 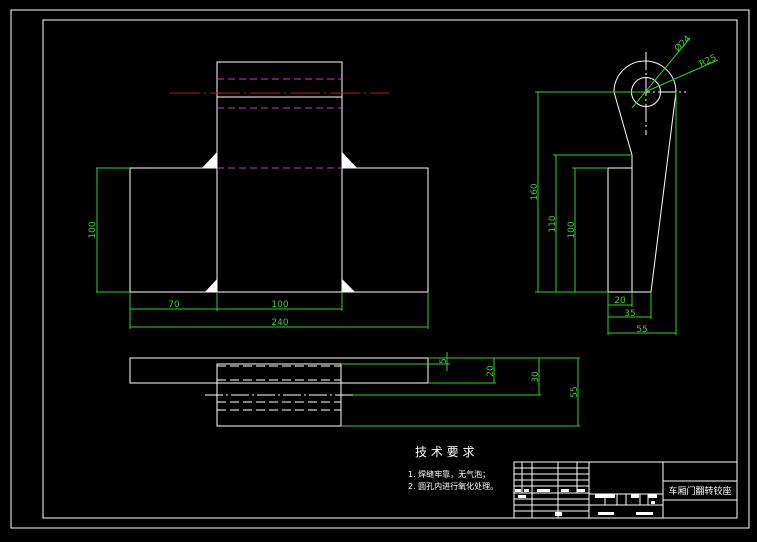 I want to click on dim-160: 160, so click(x=535, y=191).